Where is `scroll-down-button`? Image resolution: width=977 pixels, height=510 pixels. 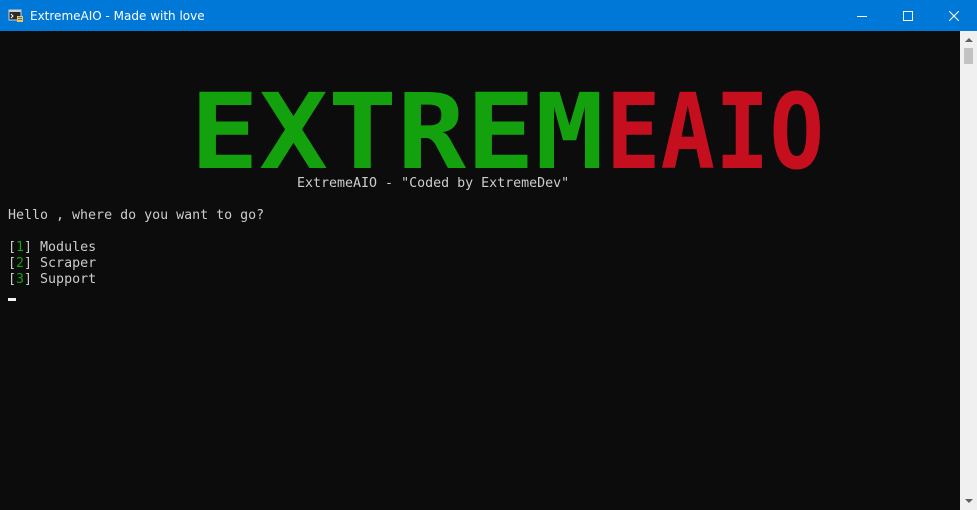 scroll-down-button is located at coordinates (968, 501).